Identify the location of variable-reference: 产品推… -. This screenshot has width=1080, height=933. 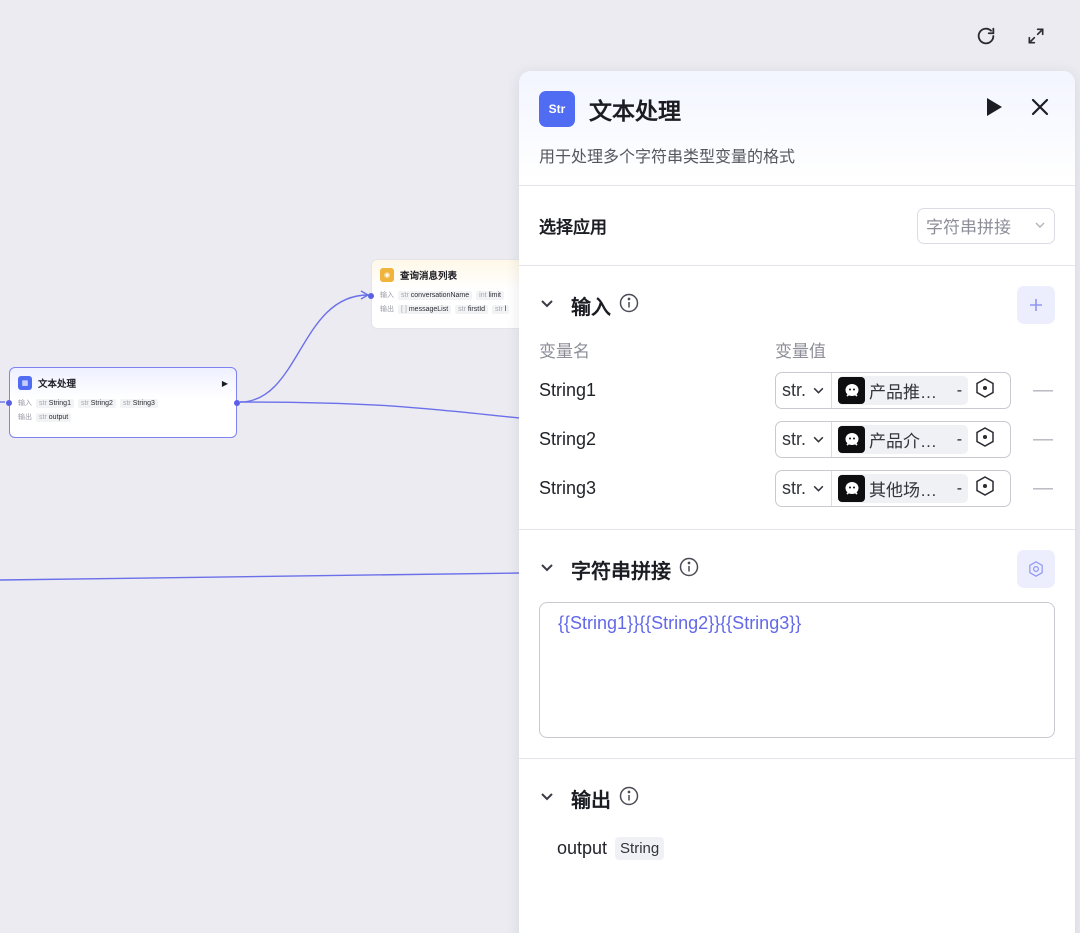
(903, 390).